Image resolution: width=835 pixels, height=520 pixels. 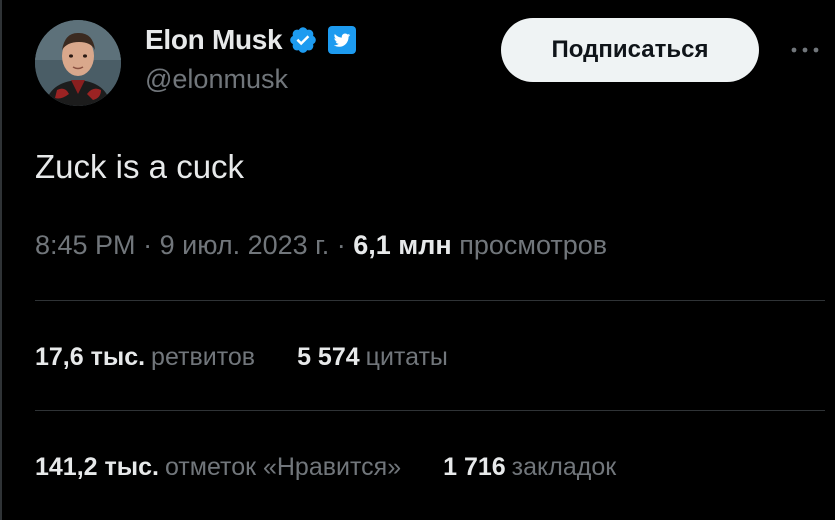 What do you see at coordinates (1, 260) in the screenshot?
I see `left-border` at bounding box center [1, 260].